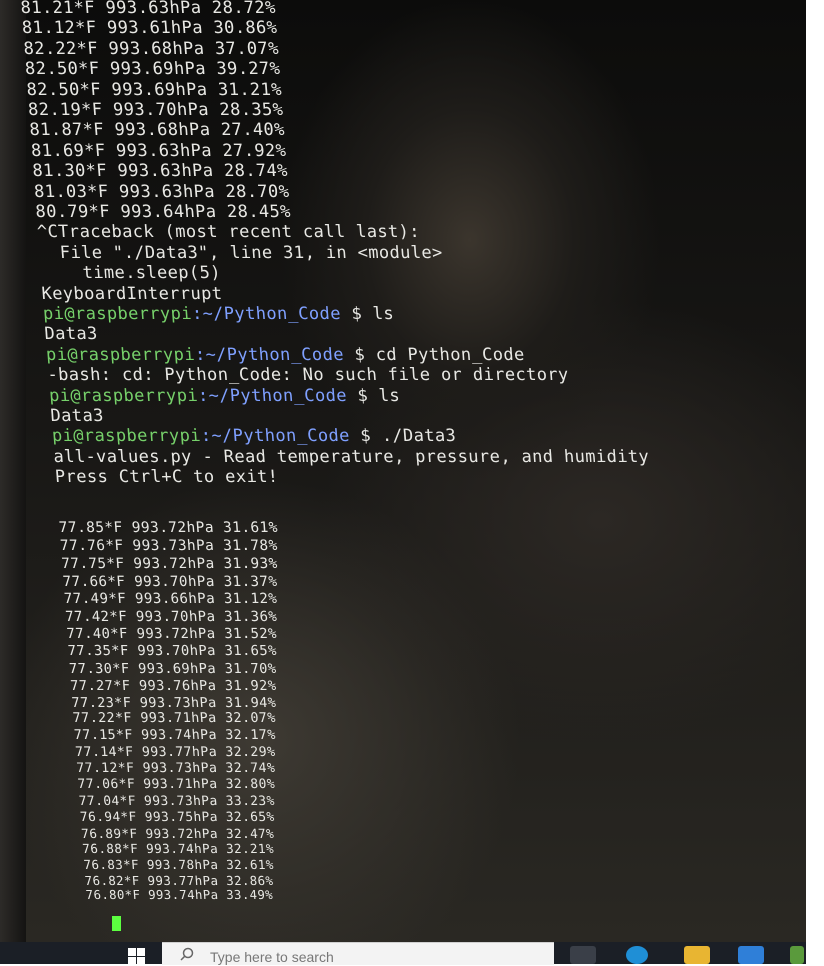 This screenshot has height=966, width=824. Describe the element at coordinates (176, 785) in the screenshot. I see `terminal-output-line: 77.06*F 993.71hPa 32.80%` at that location.